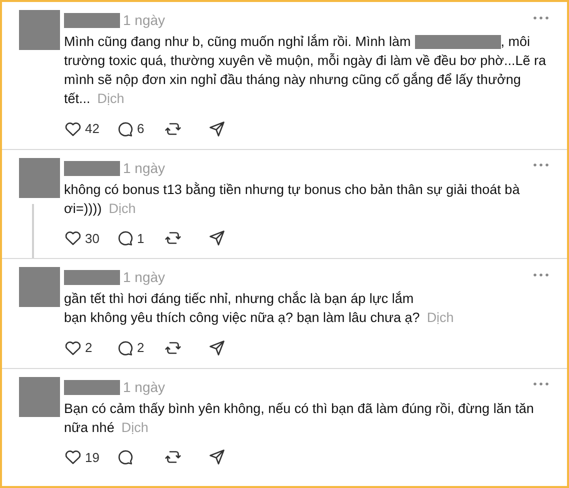  What do you see at coordinates (92, 129) in the screenshot?
I see `like-count: 42` at bounding box center [92, 129].